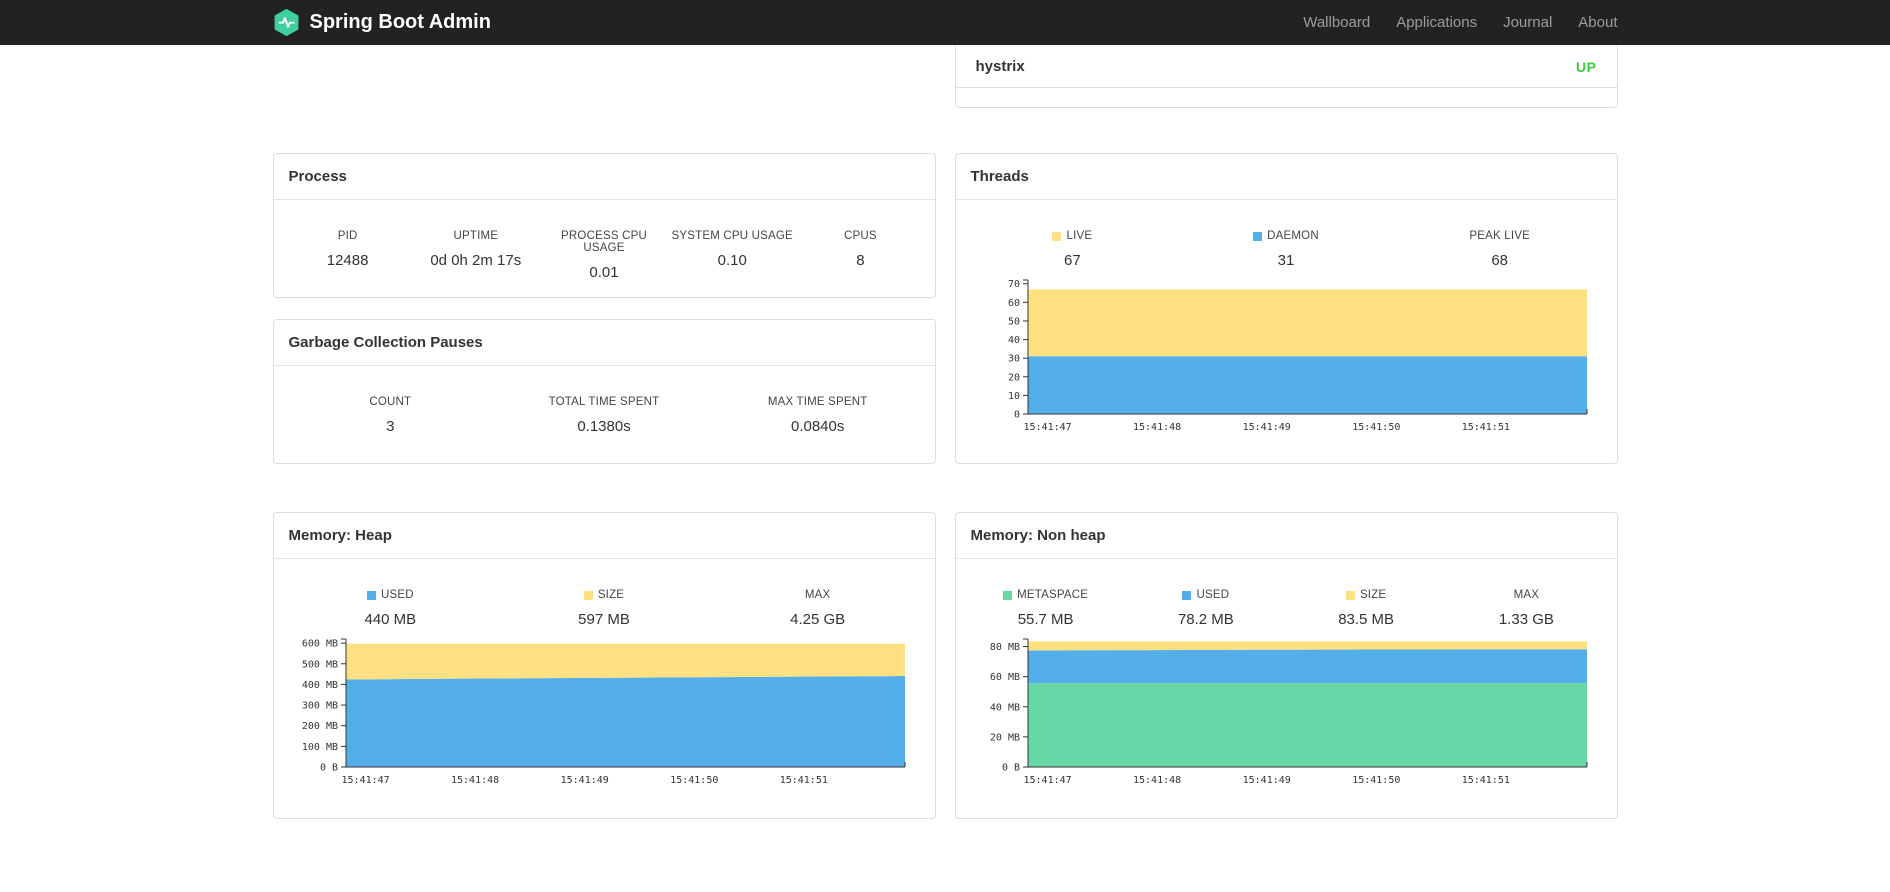  What do you see at coordinates (817, 402) in the screenshot?
I see `metric-label: MAX TIME SPENT` at bounding box center [817, 402].